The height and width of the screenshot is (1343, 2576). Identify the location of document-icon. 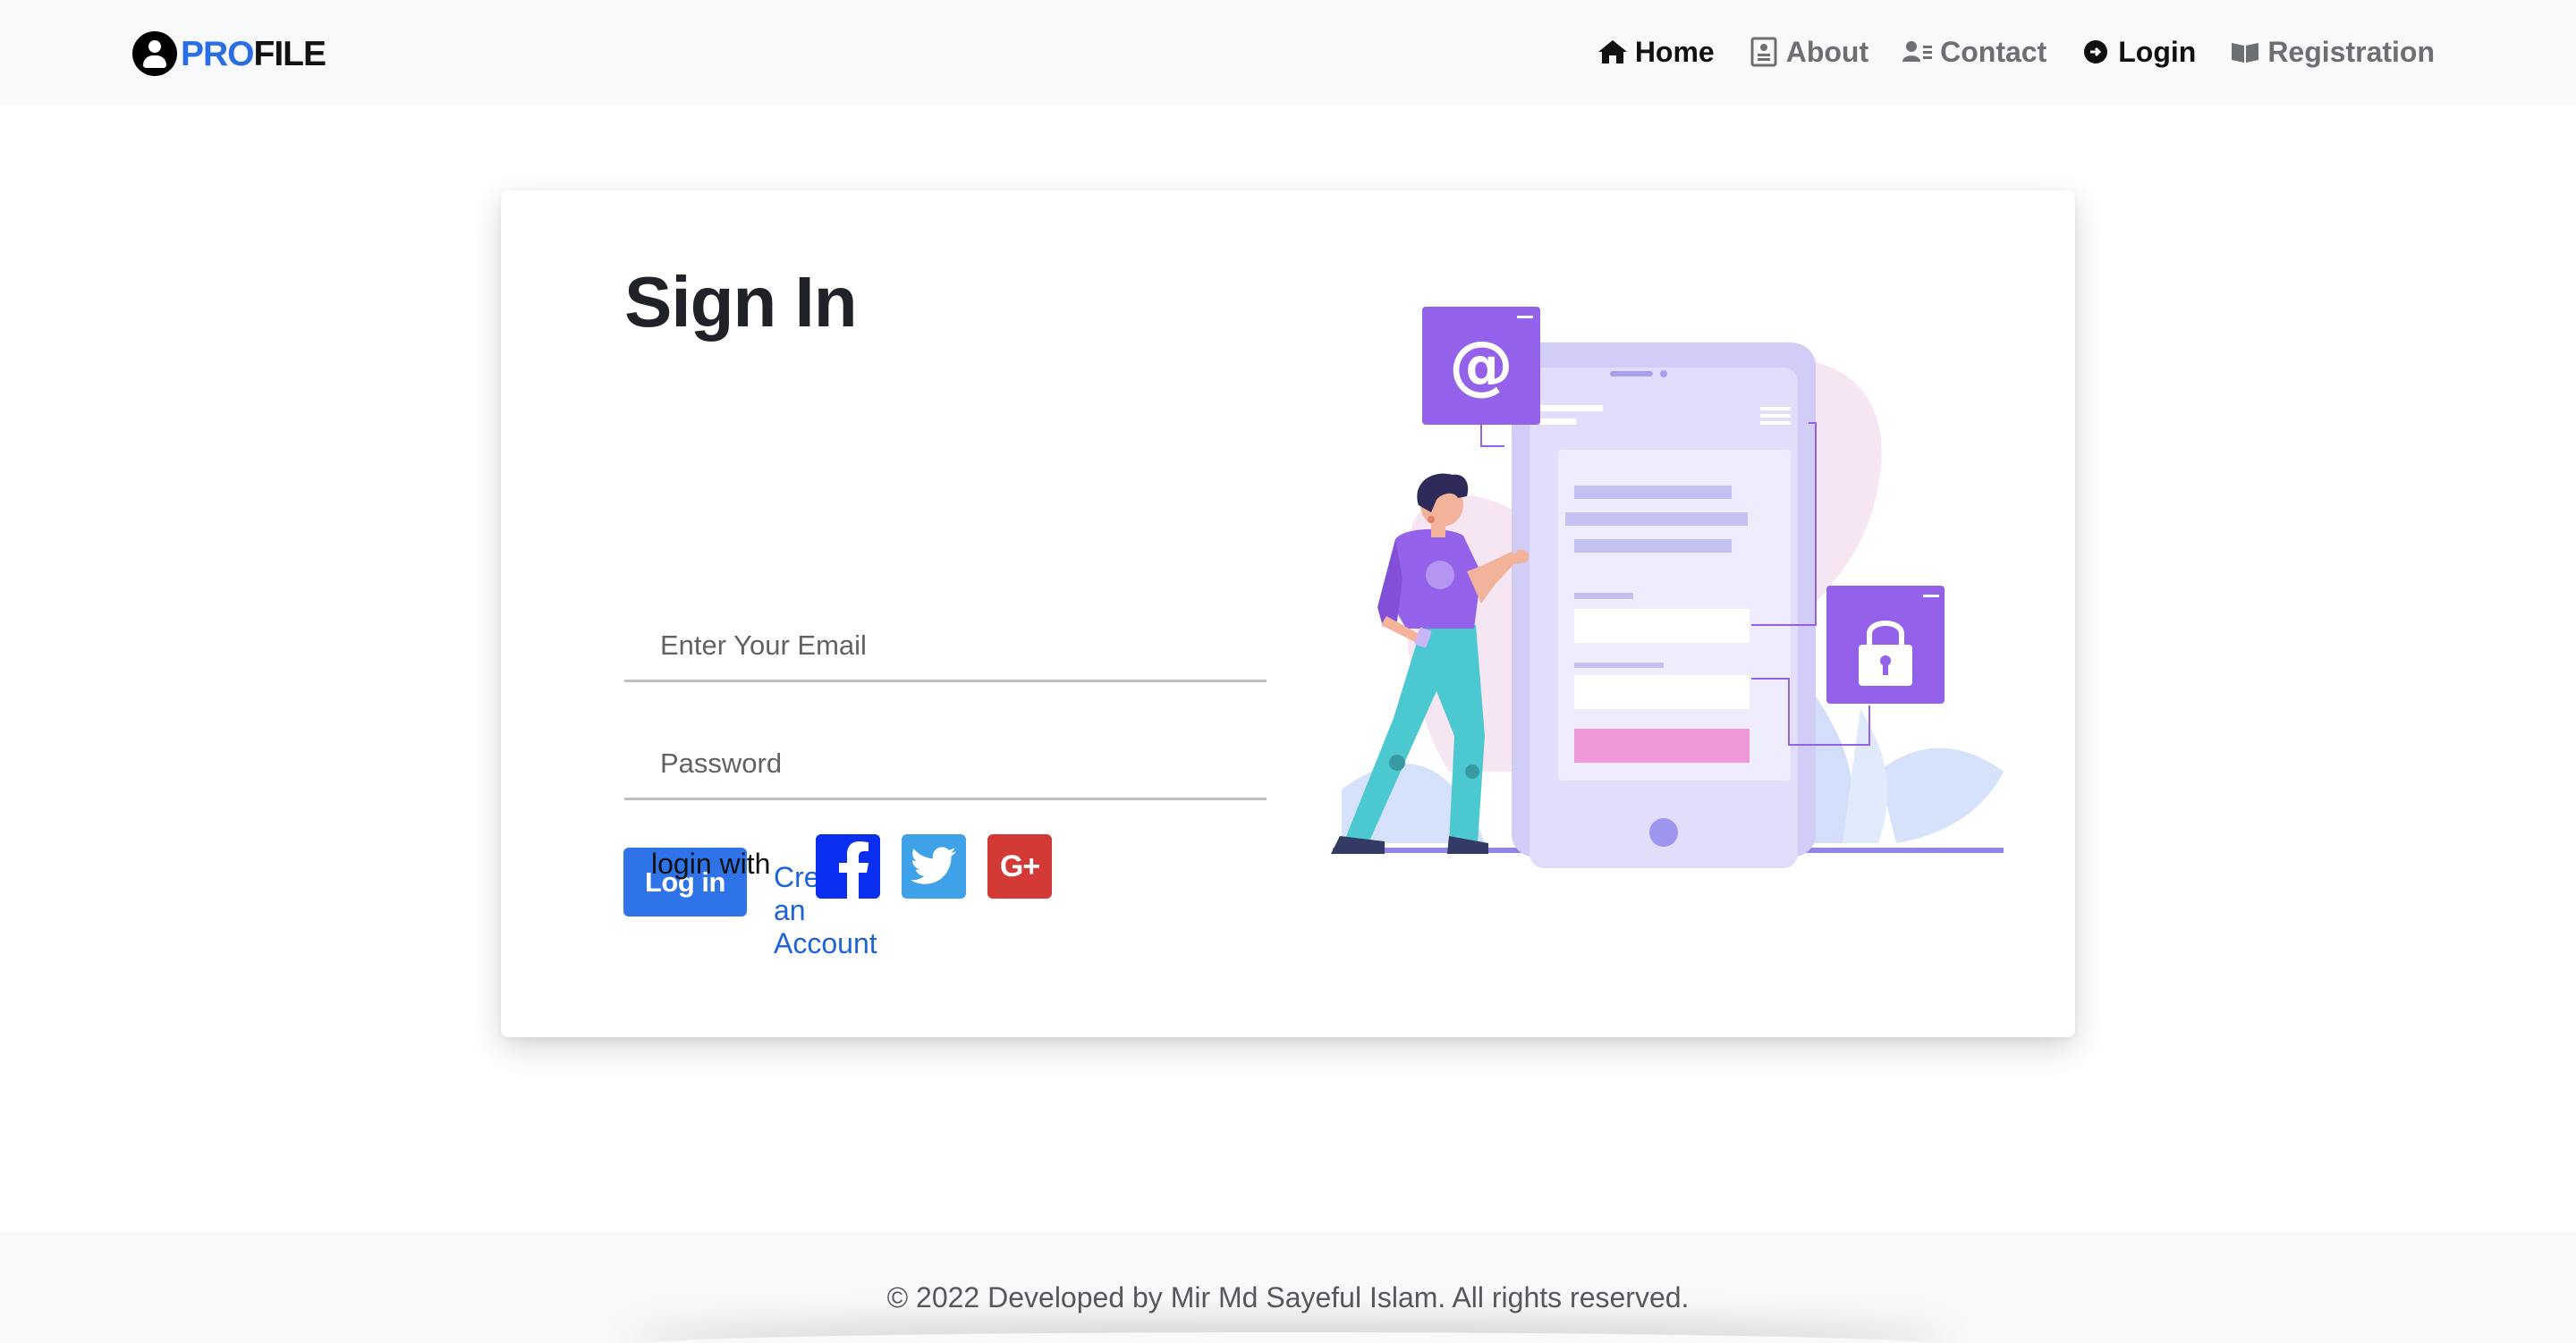
(1764, 52).